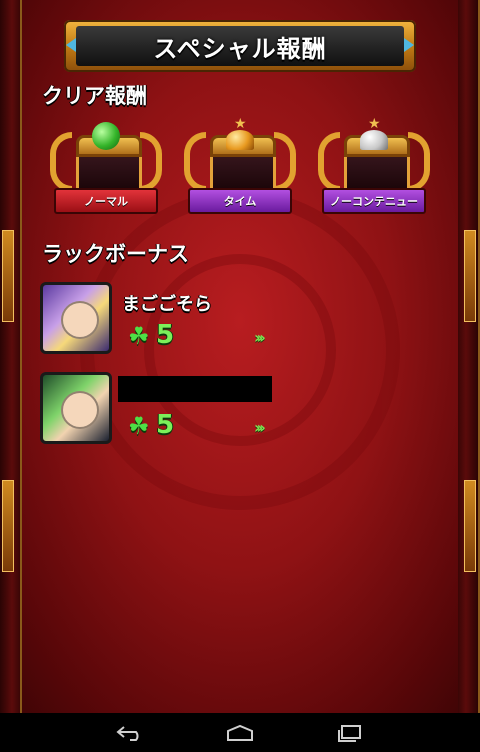  Describe the element at coordinates (115, 254) in the screenshot. I see `luck-bonus-heading: ラックボーナス` at that location.